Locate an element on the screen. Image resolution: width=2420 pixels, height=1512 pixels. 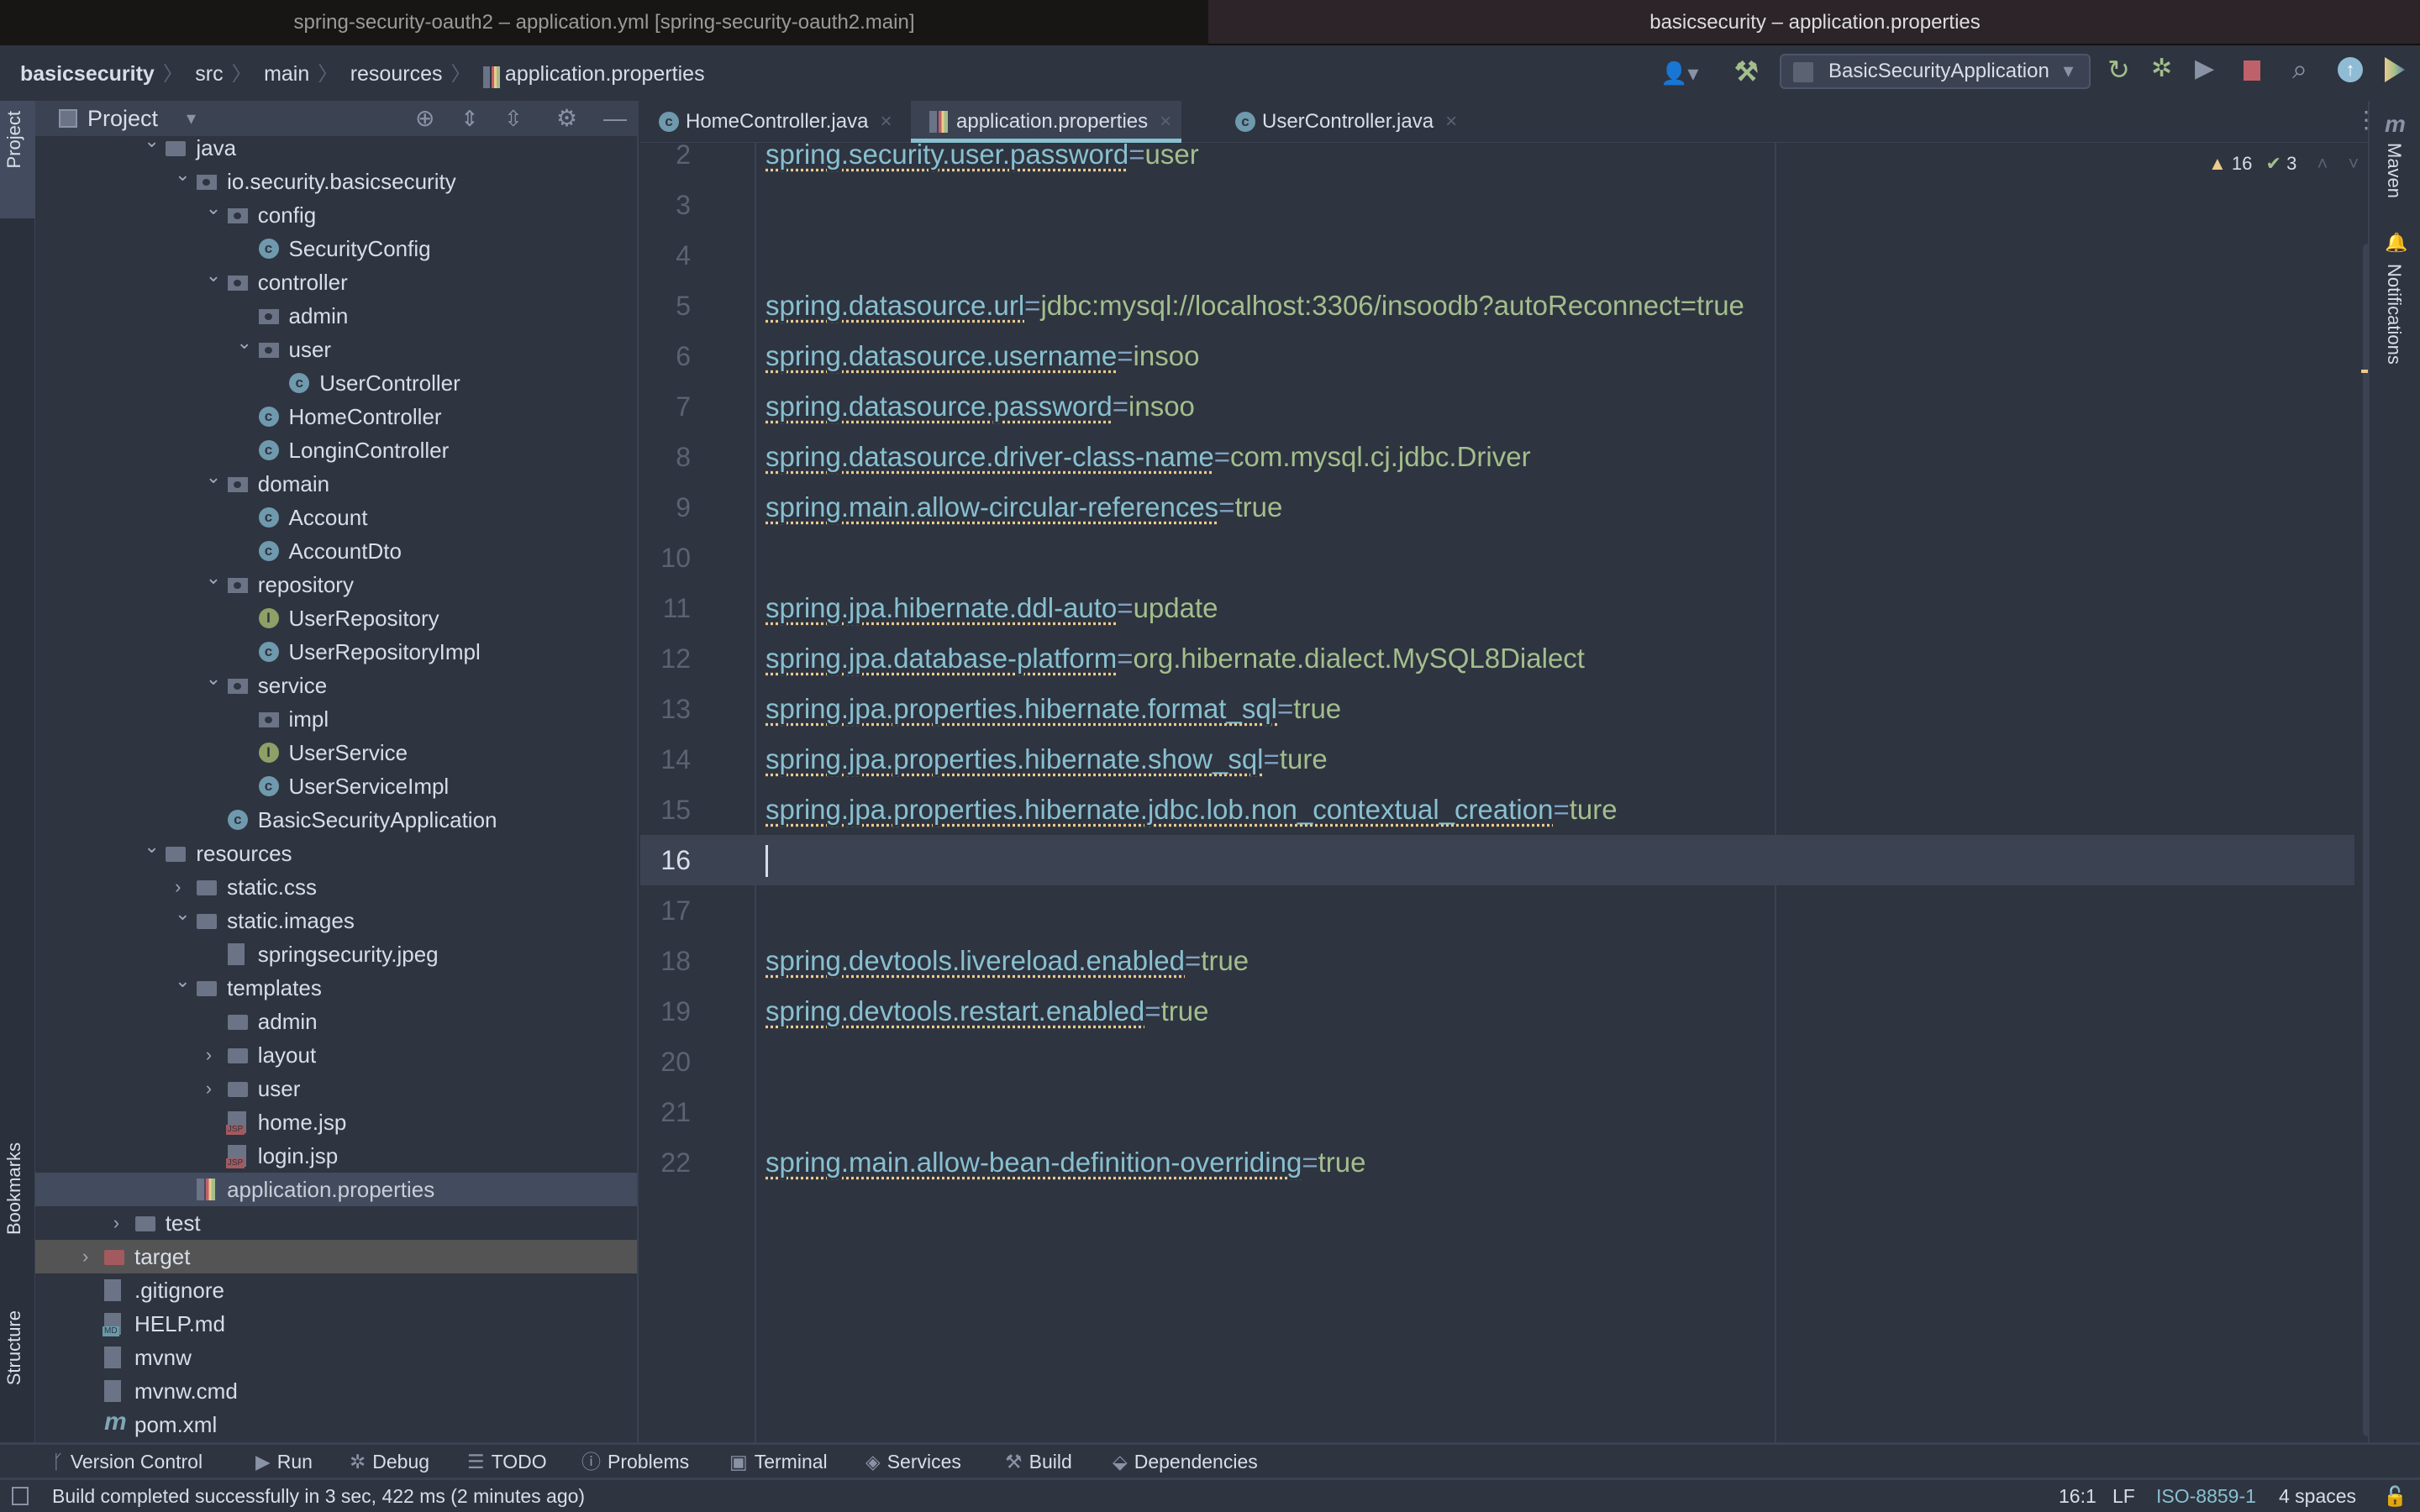
tree-item: m pom.xml is located at coordinates (336, 1424).